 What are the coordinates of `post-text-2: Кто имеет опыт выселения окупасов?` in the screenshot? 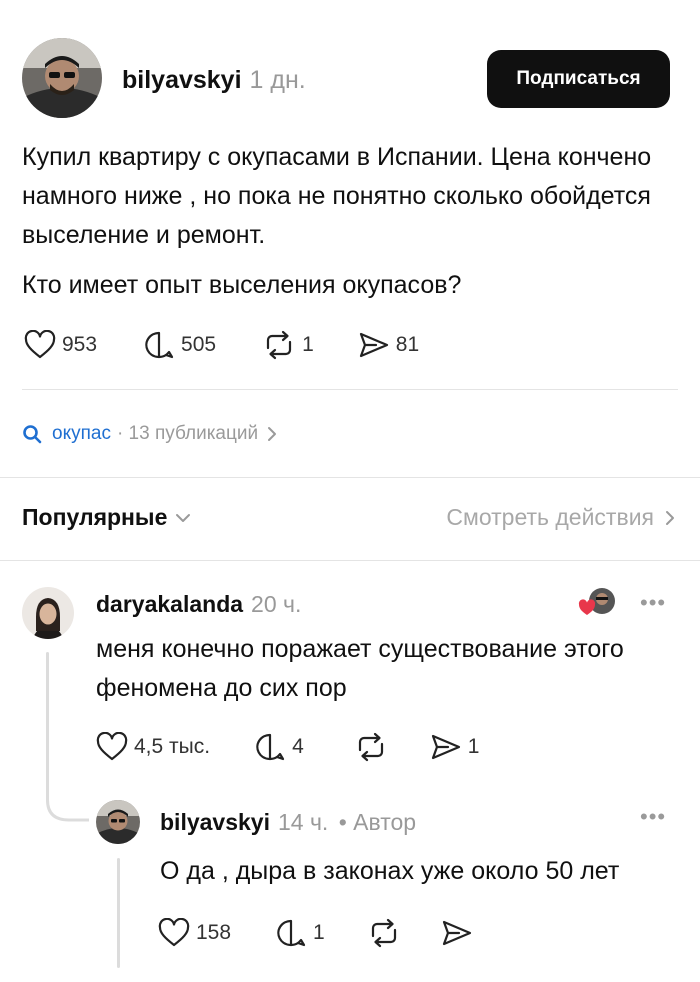 It's located at (347, 285).